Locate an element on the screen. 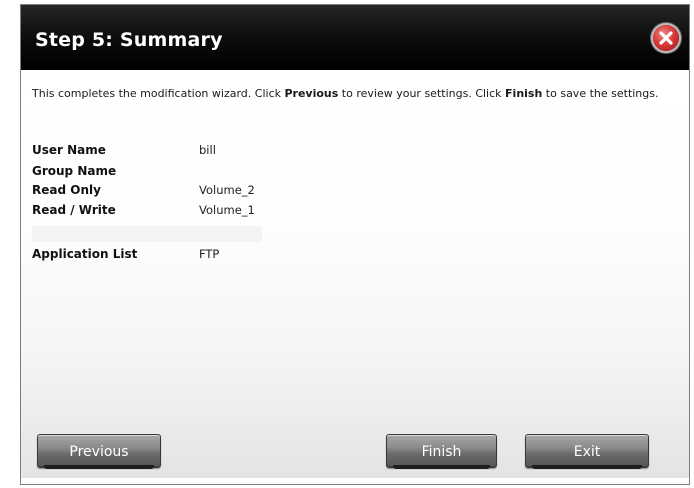 Image resolution: width=694 pixels, height=488 pixels. dialog-titlebar: Step 5: Summary is located at coordinates (355, 37).